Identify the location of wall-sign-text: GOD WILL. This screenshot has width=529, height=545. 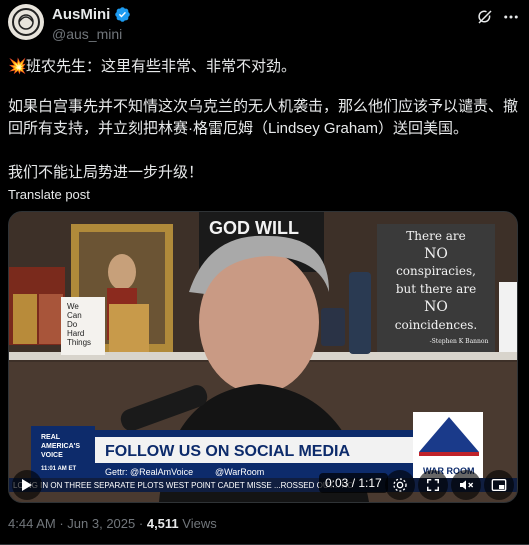
(254, 228).